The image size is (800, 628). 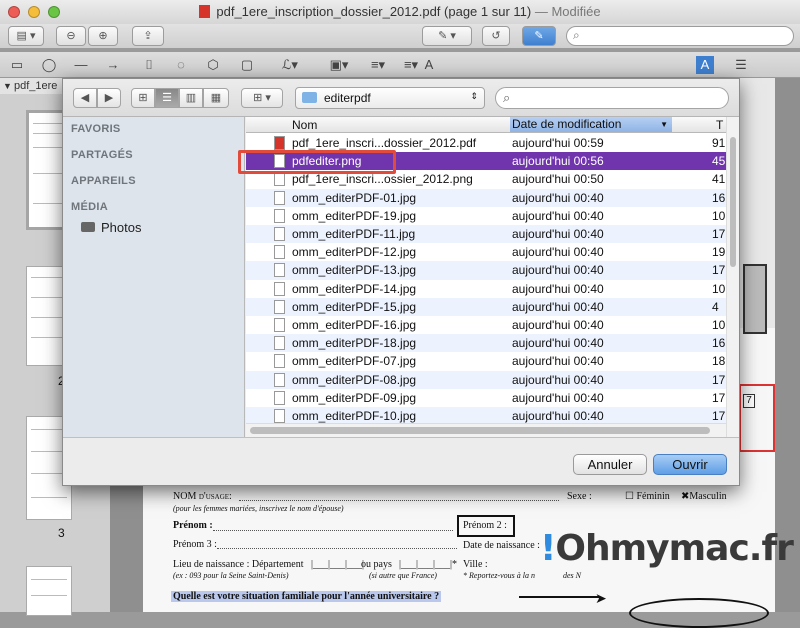 What do you see at coordinates (71, 36) in the screenshot?
I see `zoom-out-button: ⊖` at bounding box center [71, 36].